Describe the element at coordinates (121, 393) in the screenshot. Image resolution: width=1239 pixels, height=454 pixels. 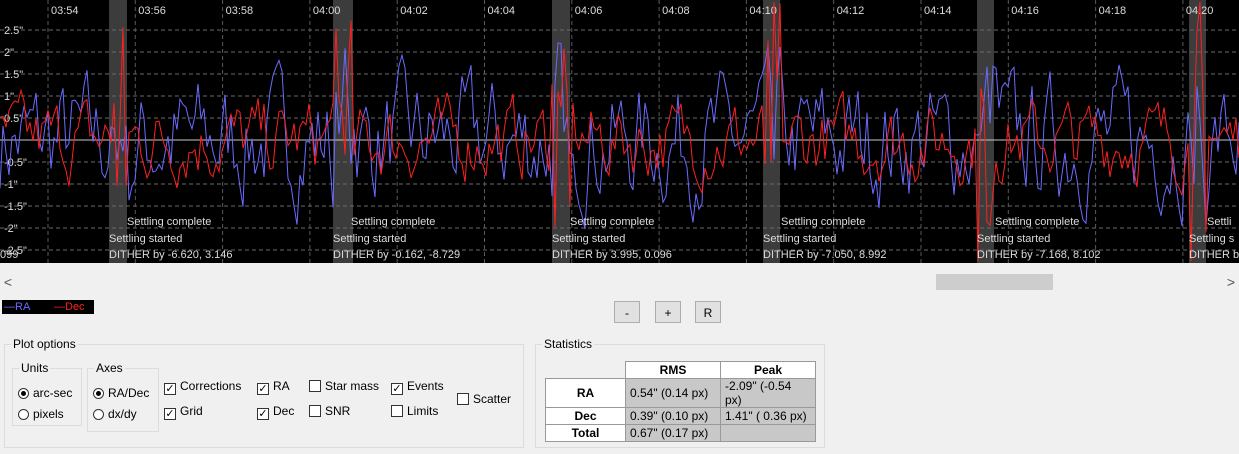
I see `axes-radec-radio: RA/Dec` at that location.